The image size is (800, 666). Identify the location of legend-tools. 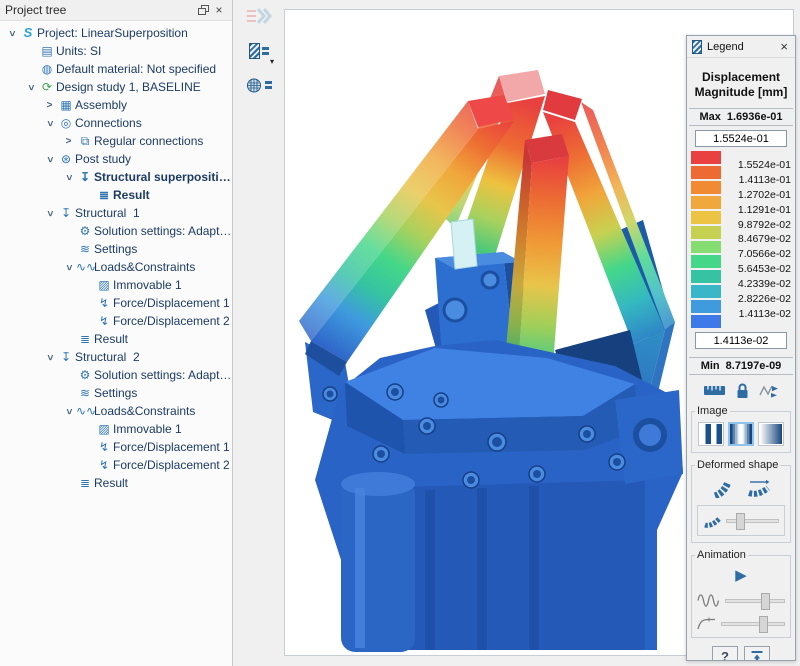
(741, 390).